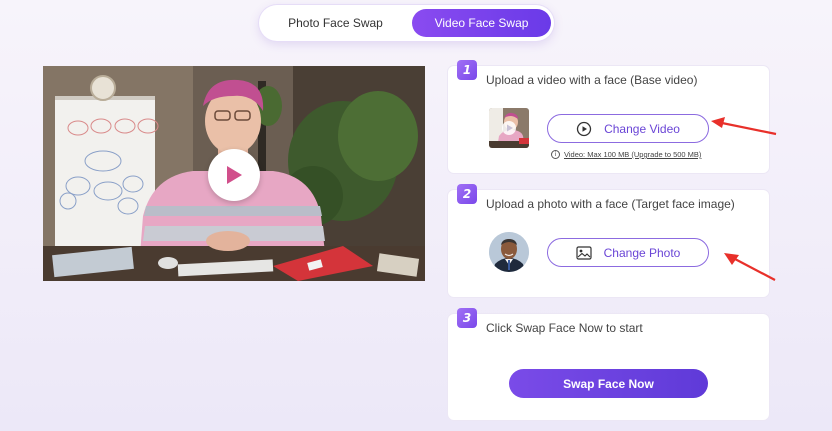 The width and height of the screenshot is (832, 431). I want to click on change-photo-button: Change Photo, so click(628, 252).